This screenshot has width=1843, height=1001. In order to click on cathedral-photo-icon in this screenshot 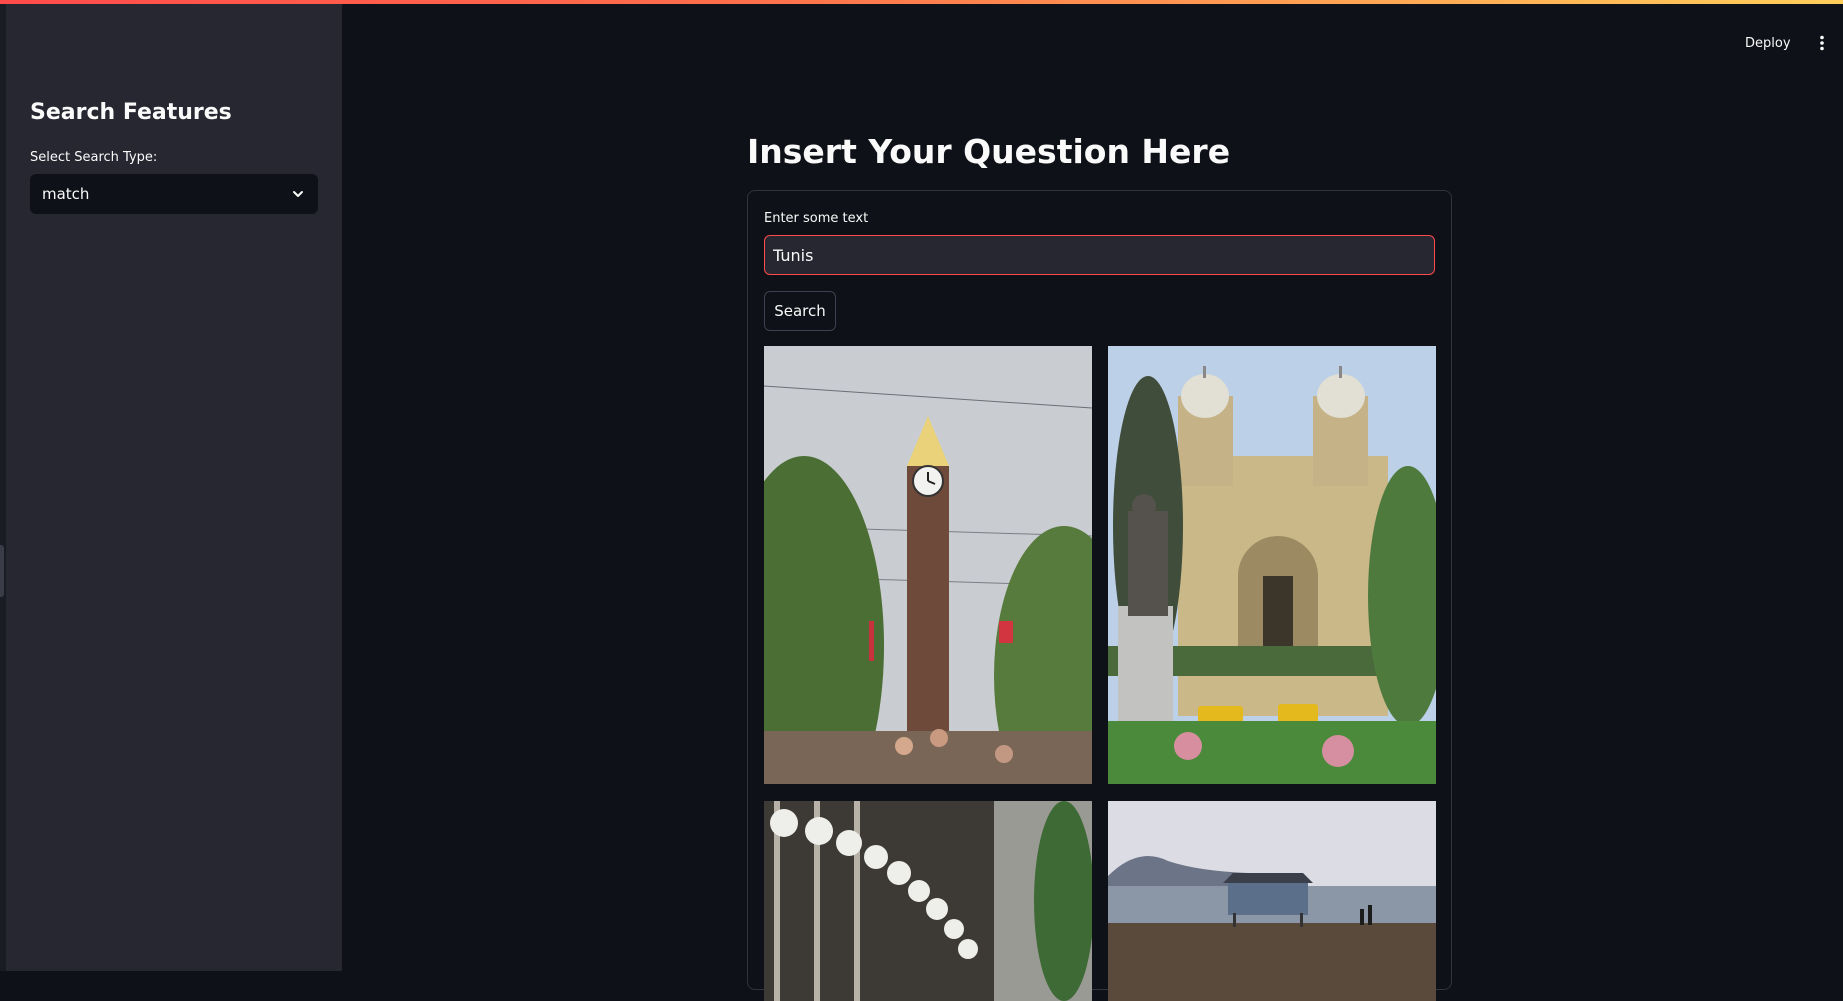, I will do `click(1272, 565)`.